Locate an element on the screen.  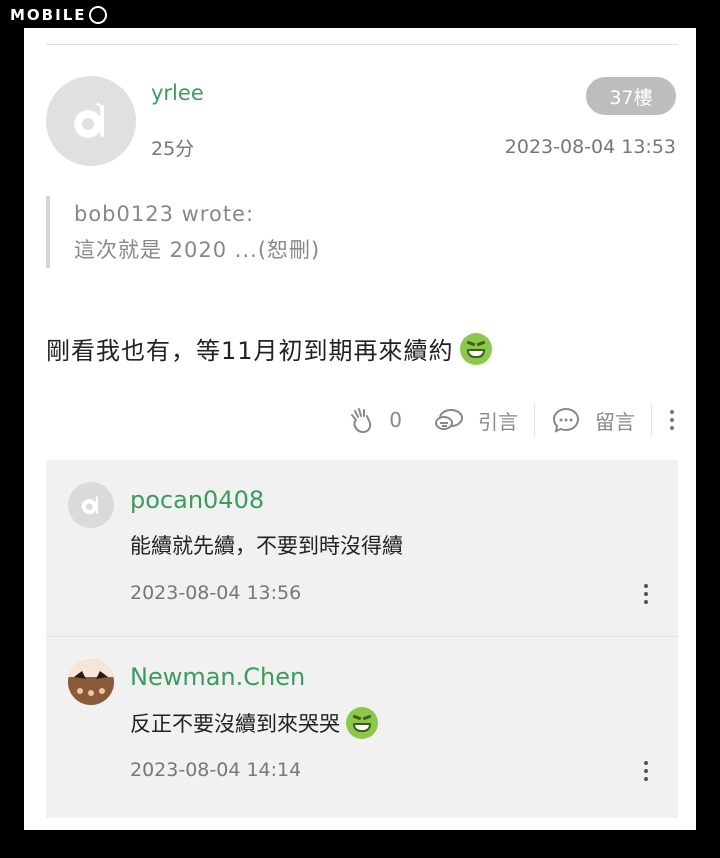
quote-button: 引言 is located at coordinates (476, 420).